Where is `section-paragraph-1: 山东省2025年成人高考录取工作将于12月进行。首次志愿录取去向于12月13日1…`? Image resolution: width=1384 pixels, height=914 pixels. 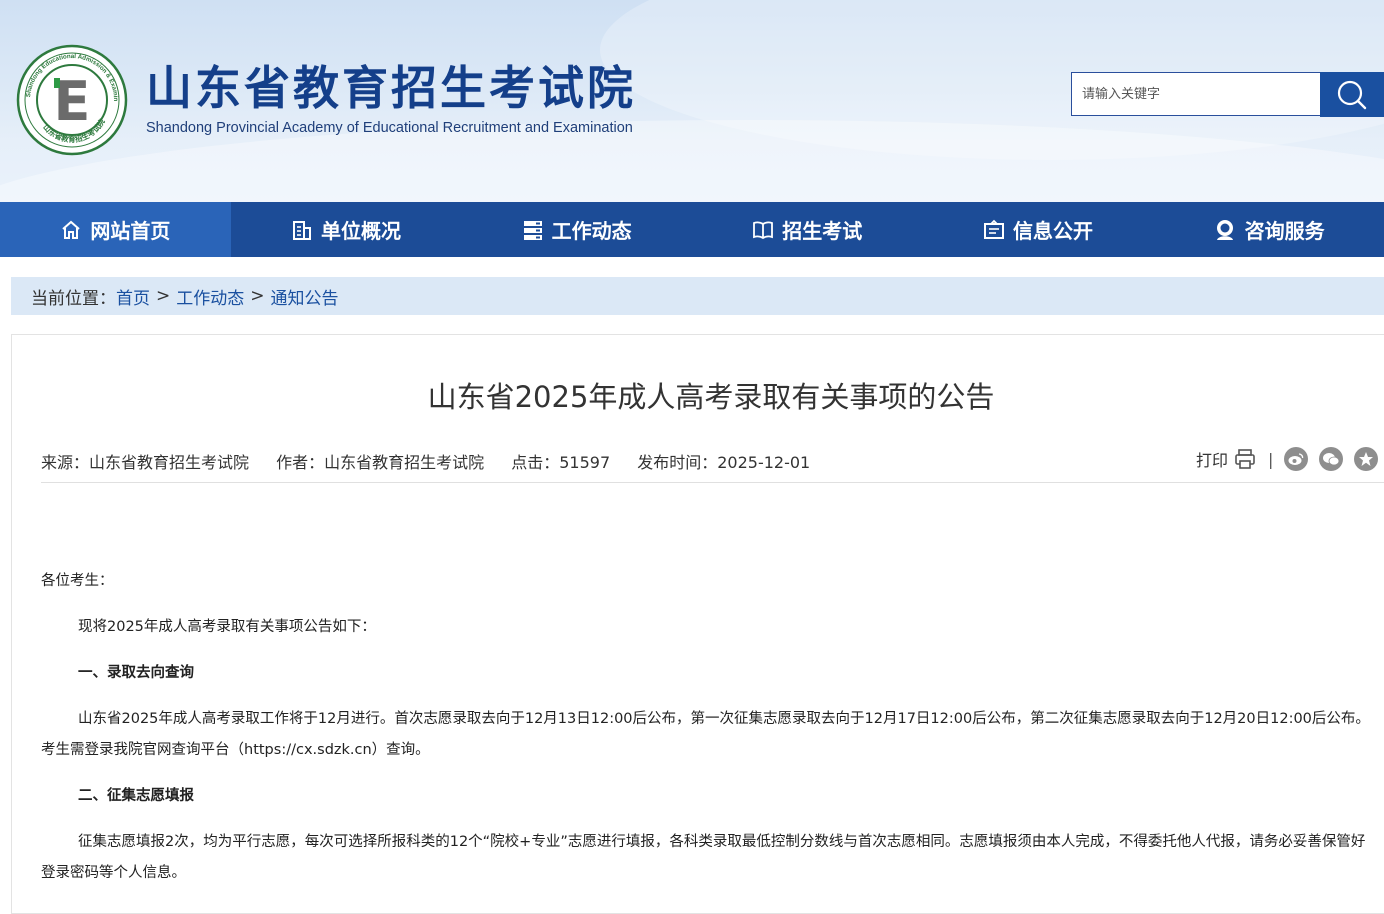 section-paragraph-1: 山东省2025年成人高考录取工作将于12月进行。首次志愿录取去向于12月13日1… is located at coordinates (705, 734).